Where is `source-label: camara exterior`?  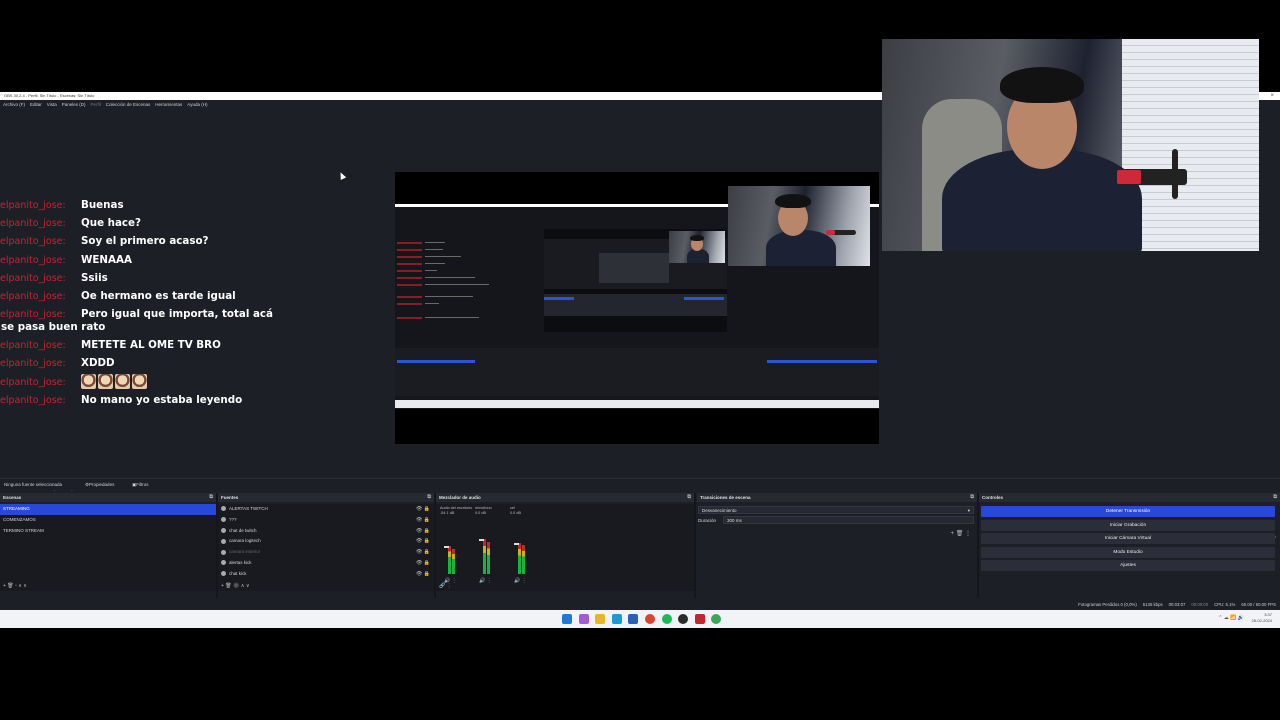 source-label: camara exterior is located at coordinates (245, 552).